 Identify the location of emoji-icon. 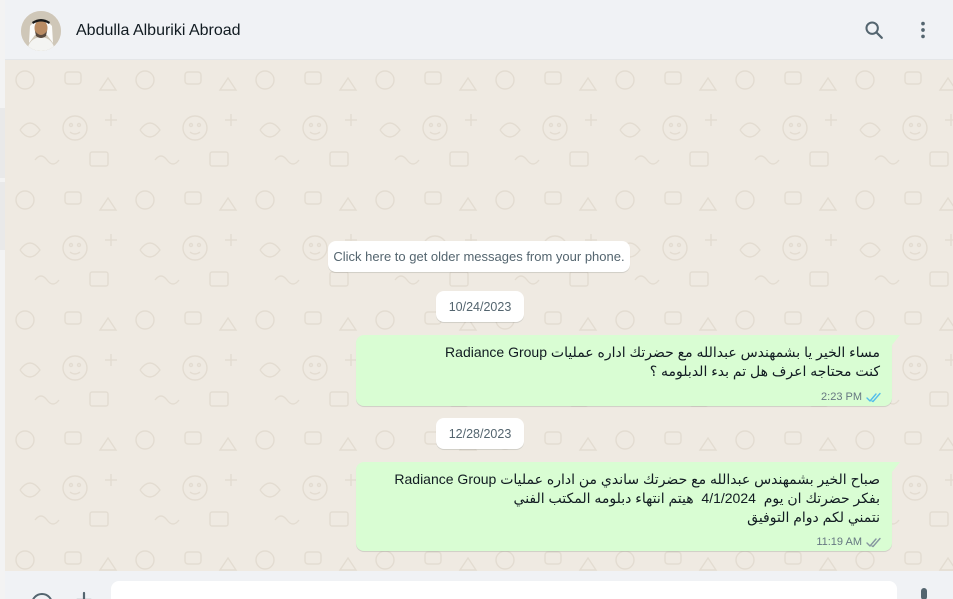
(42, 595).